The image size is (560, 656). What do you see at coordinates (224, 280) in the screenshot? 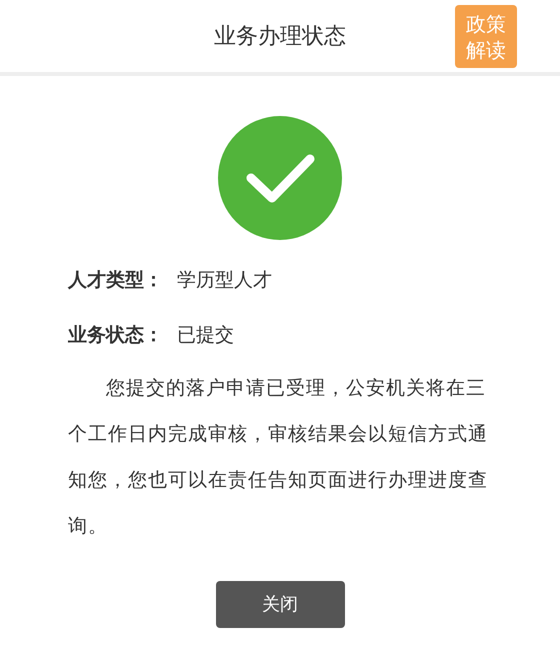
I see `field-value: 学历型人才` at bounding box center [224, 280].